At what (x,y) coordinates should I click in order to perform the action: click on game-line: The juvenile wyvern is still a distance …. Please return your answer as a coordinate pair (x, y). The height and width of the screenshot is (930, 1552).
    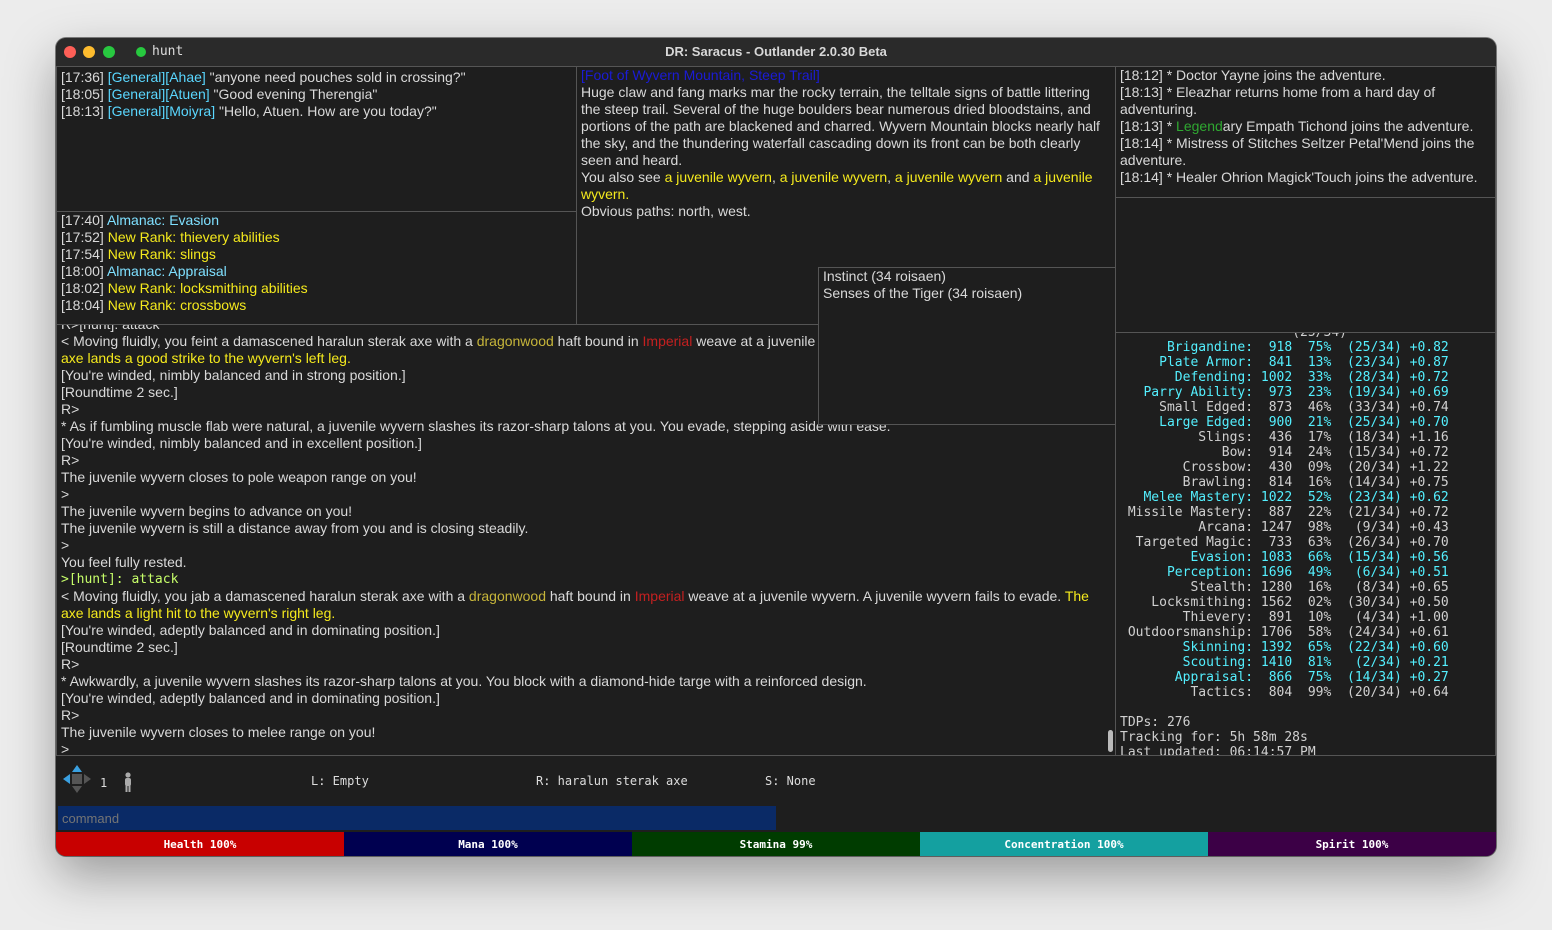
    Looking at the image, I should click on (295, 528).